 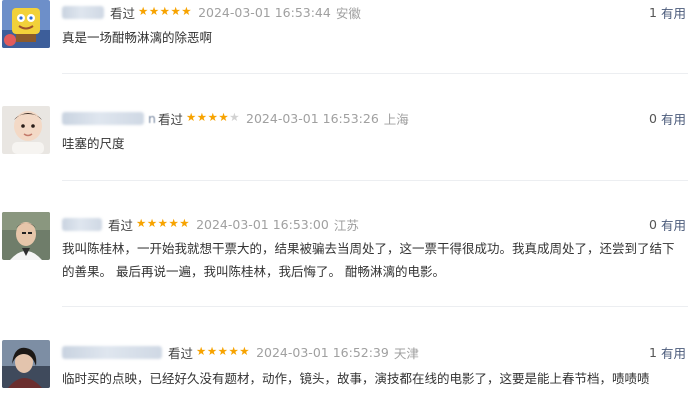 I want to click on comment-time: 2024-03-01 16:53:26, so click(x=312, y=118).